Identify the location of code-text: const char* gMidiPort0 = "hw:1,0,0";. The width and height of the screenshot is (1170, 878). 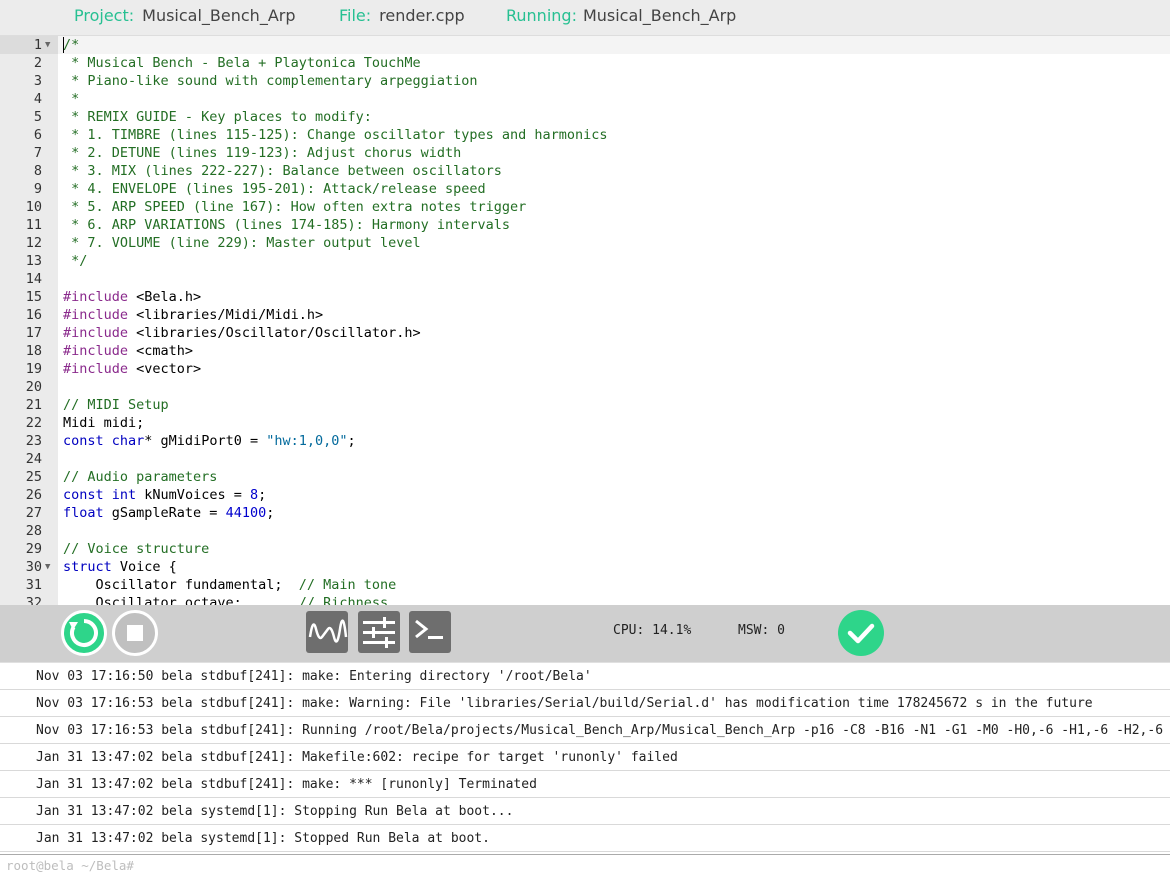
(209, 441).